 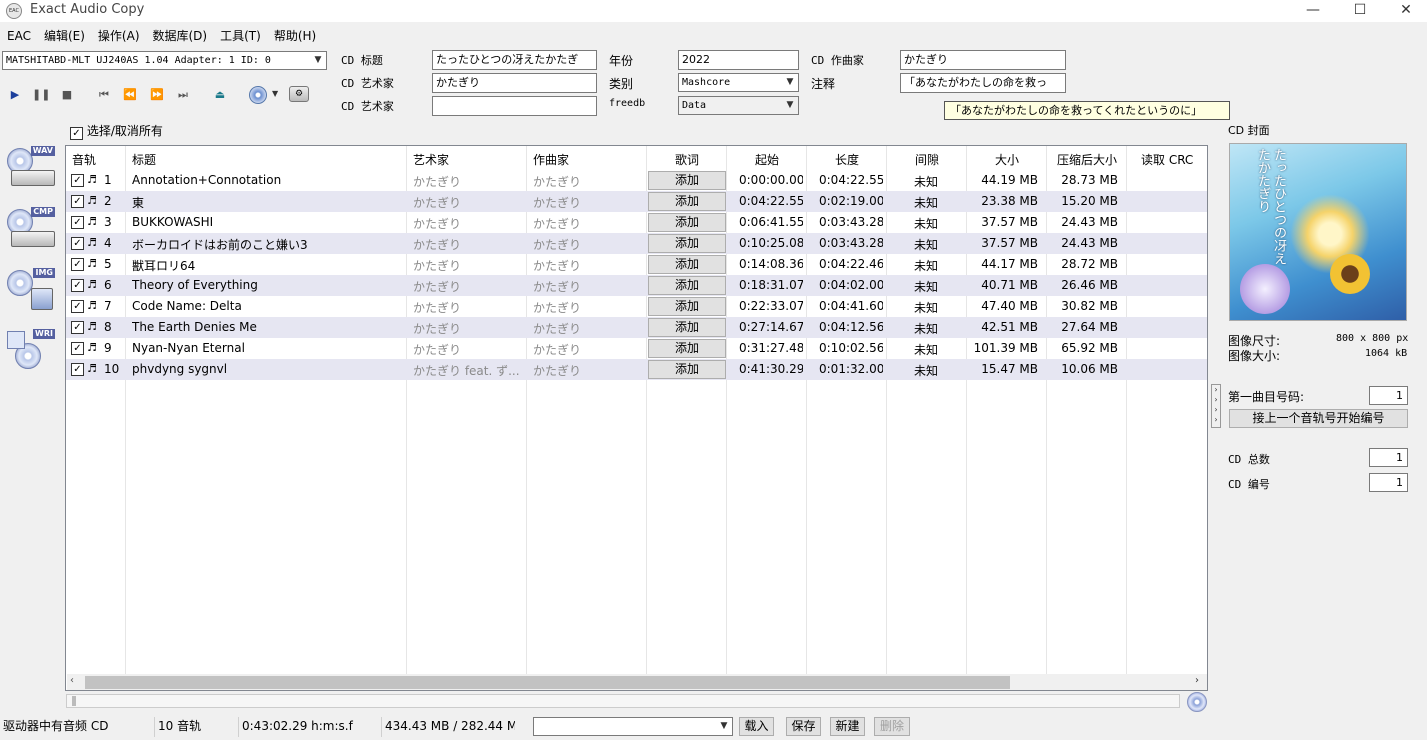 I want to click on dropdown-arrow-icon: ▼, so click(x=275, y=93).